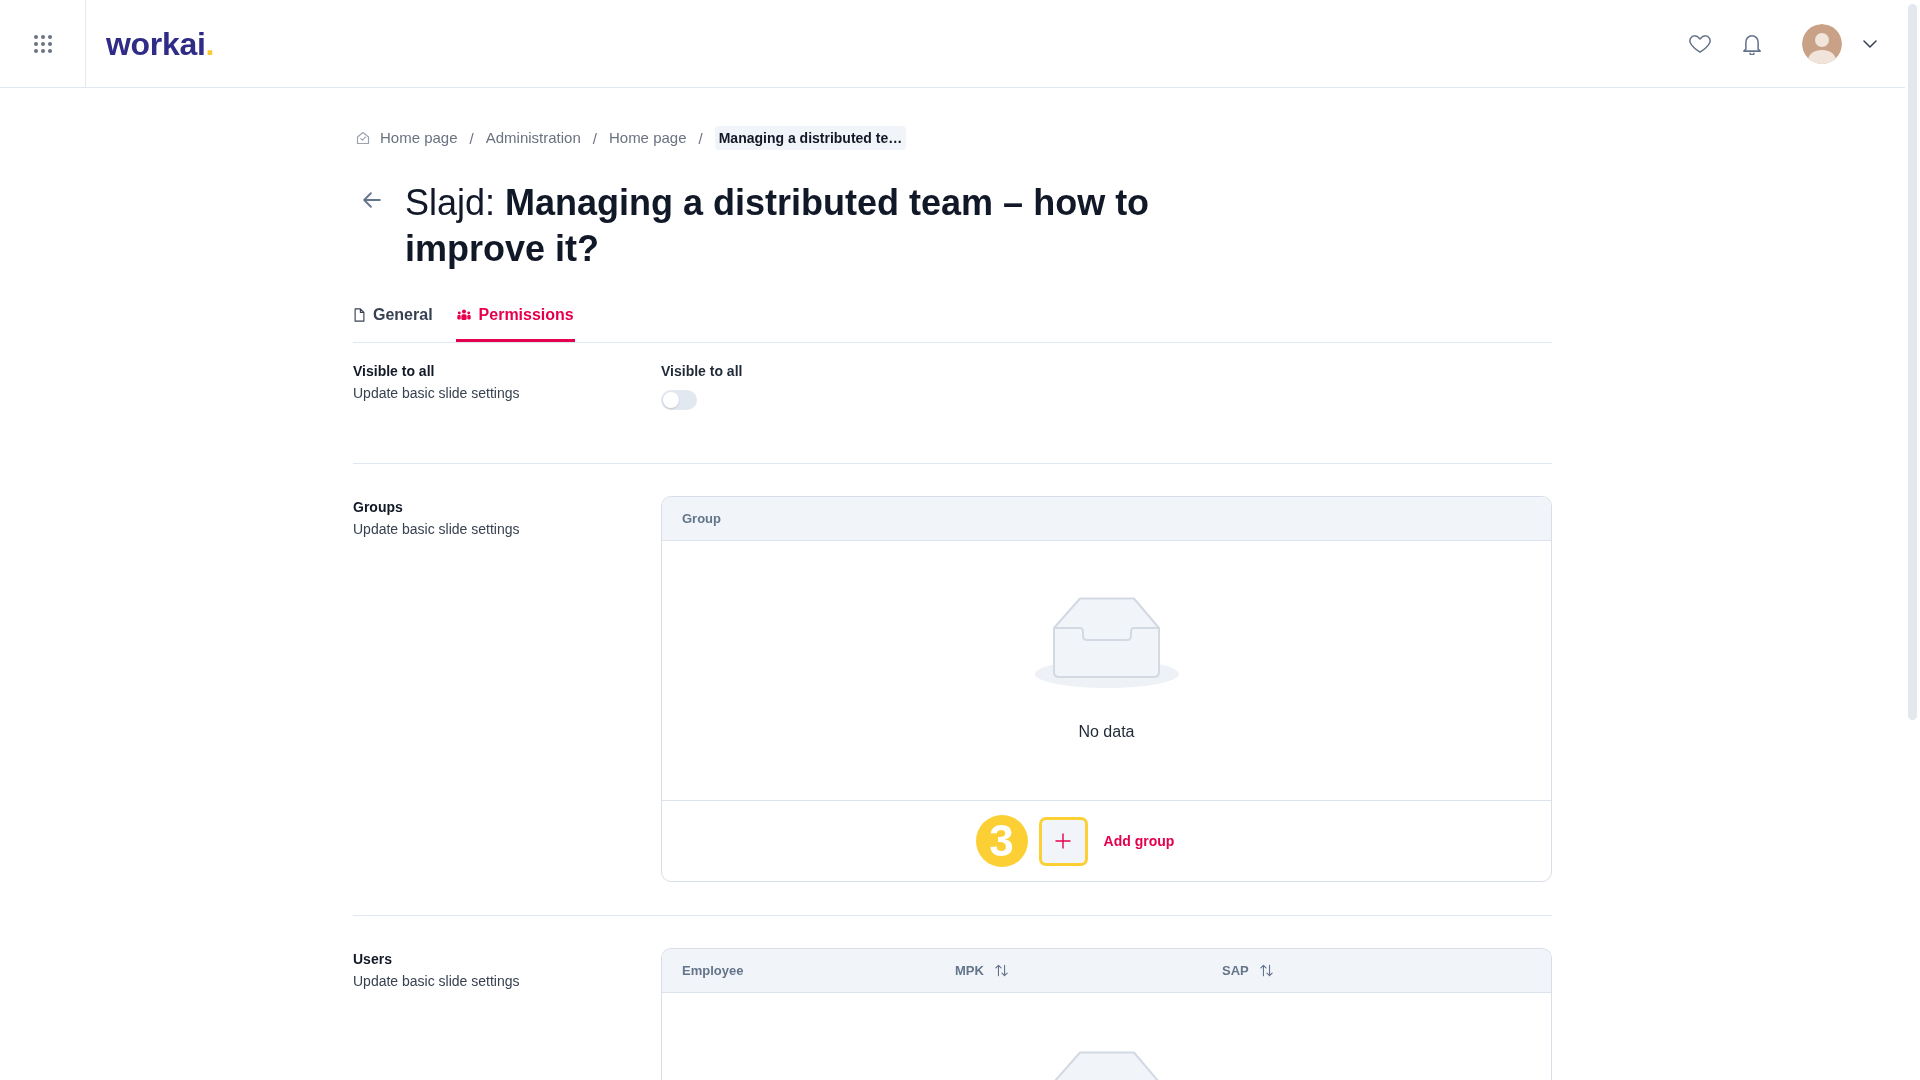 This screenshot has width=1920, height=1080. Describe the element at coordinates (1001, 841) in the screenshot. I see `step-marker: 3` at that location.